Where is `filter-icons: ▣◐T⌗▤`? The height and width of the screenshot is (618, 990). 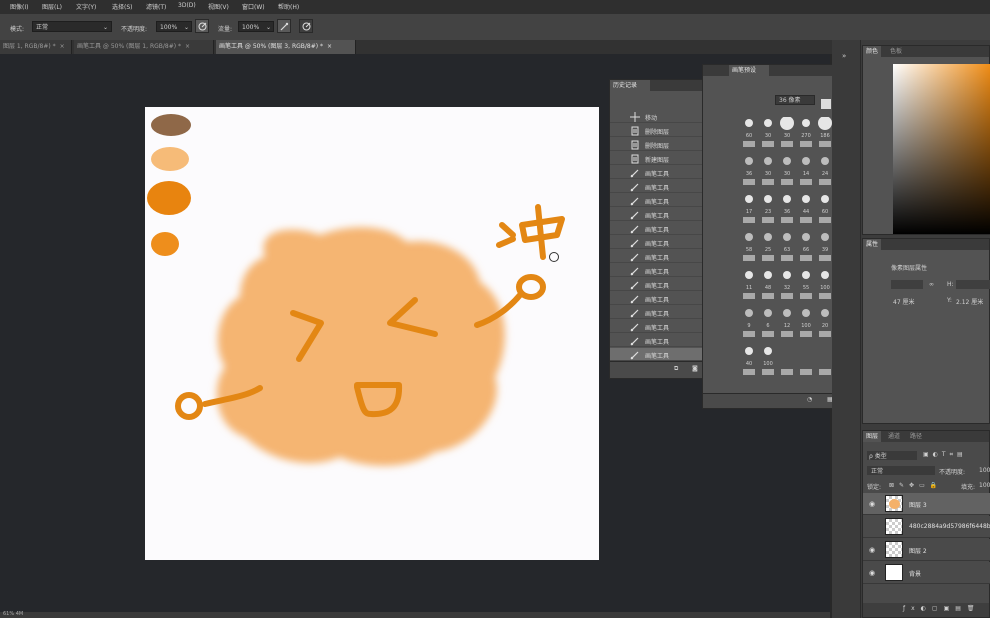 filter-icons: ▣◐T⌗▤ is located at coordinates (945, 455).